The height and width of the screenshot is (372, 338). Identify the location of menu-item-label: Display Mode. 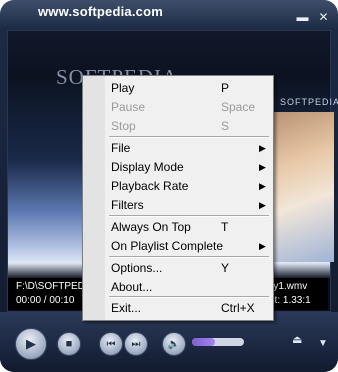
(147, 167).